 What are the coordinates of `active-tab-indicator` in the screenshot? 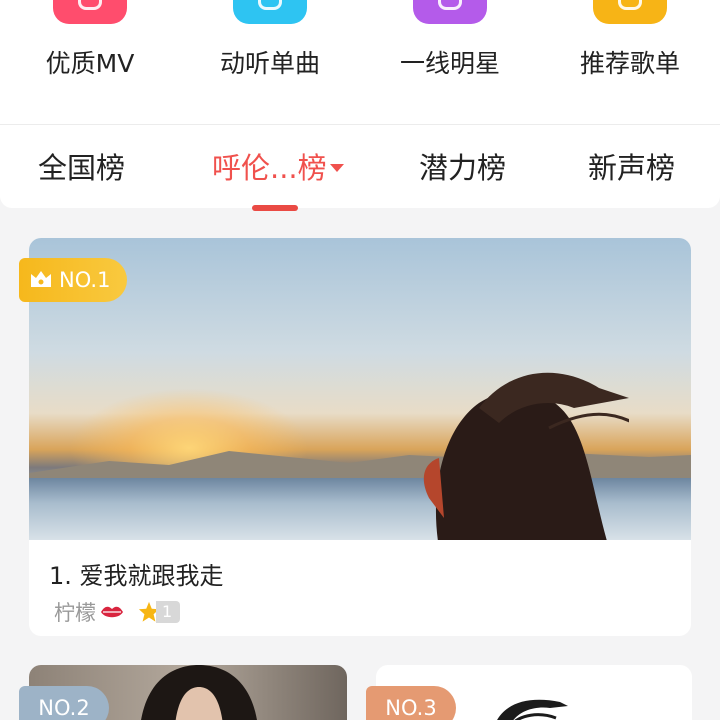 It's located at (275, 208).